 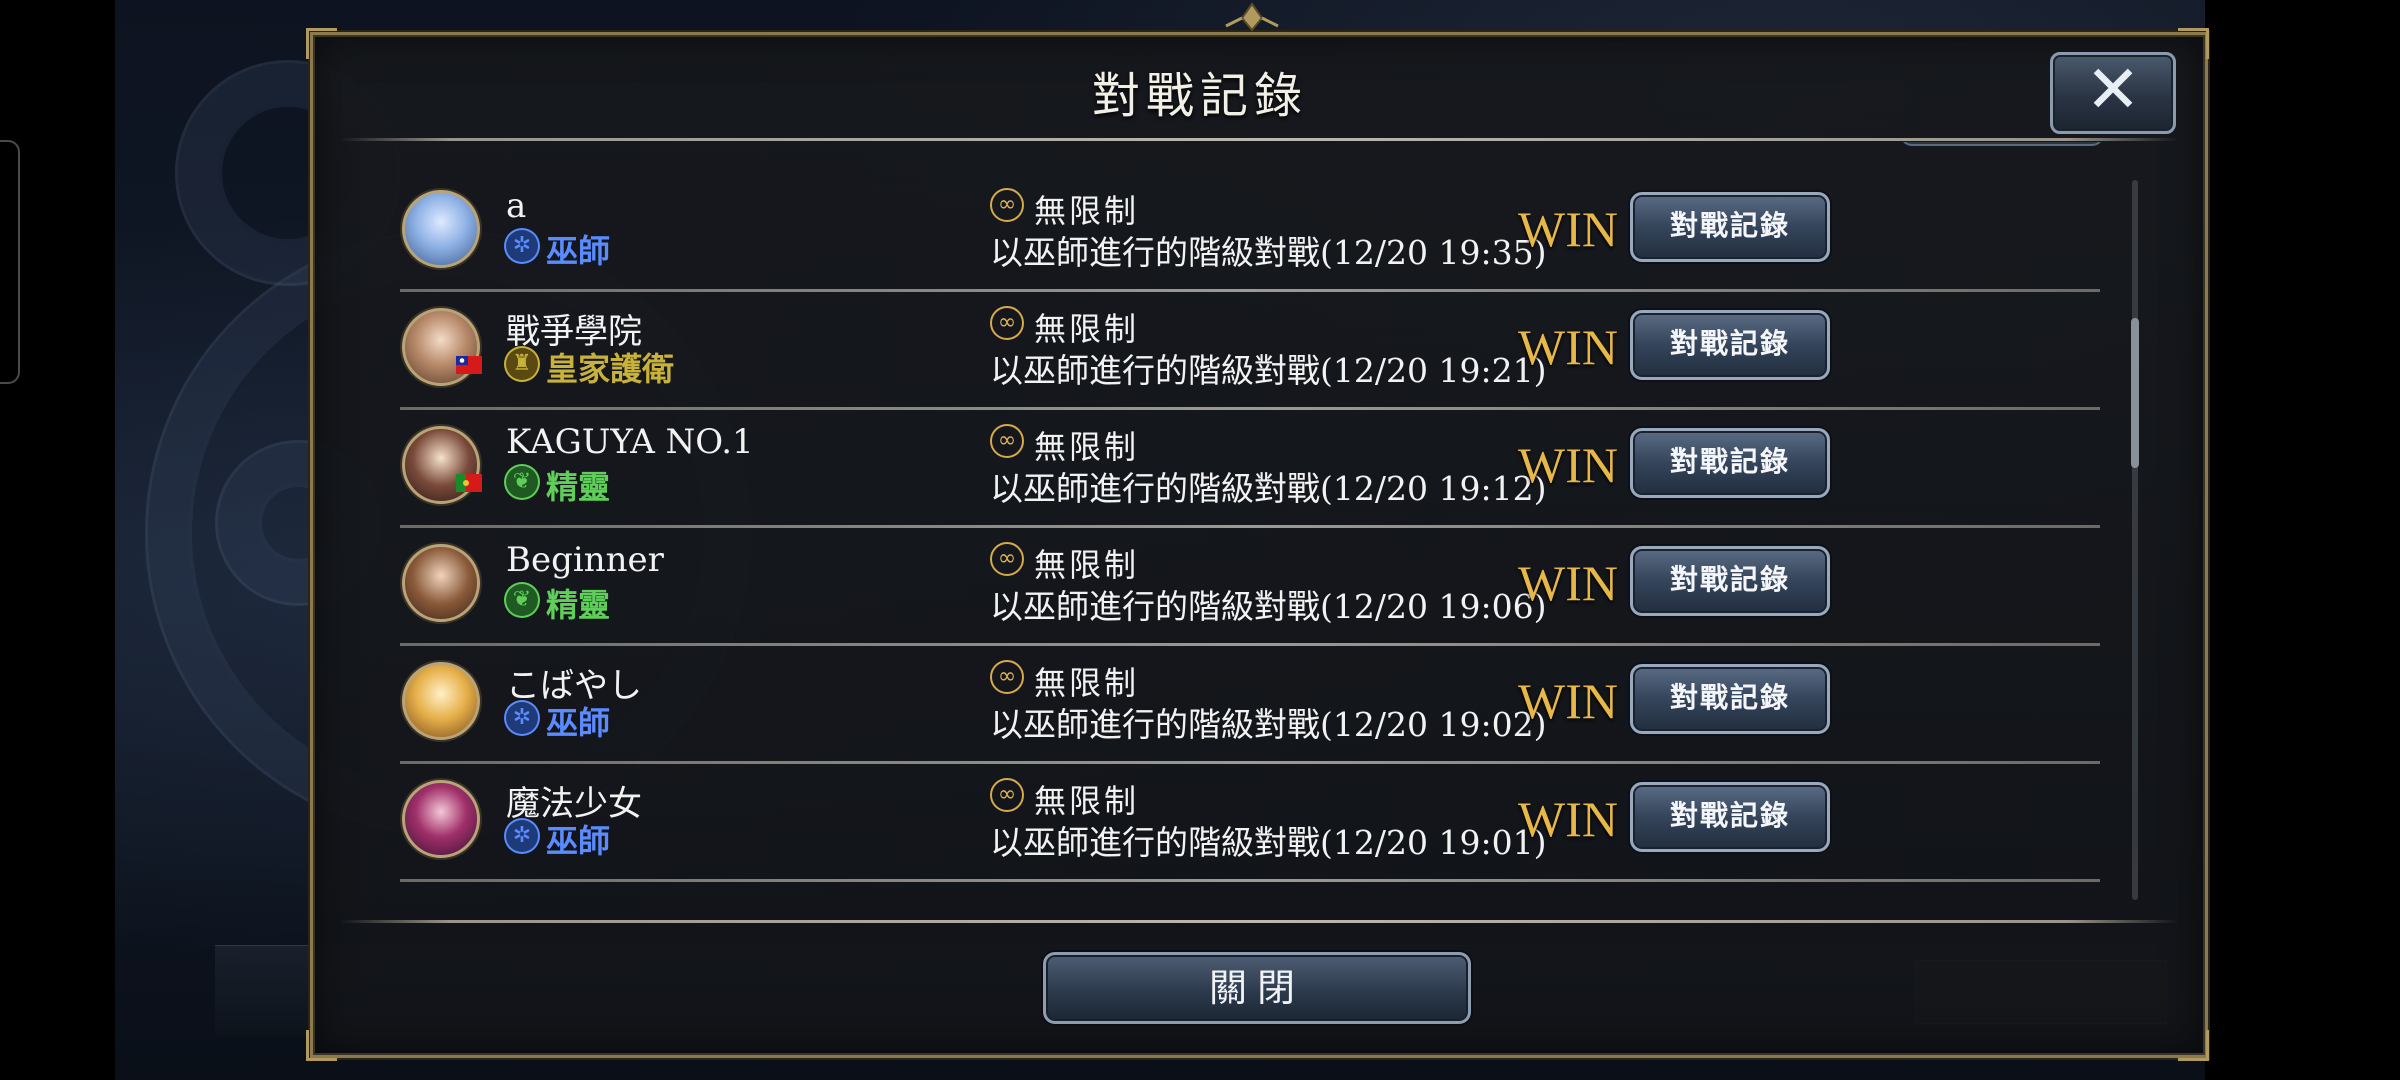 What do you see at coordinates (610, 369) in the screenshot?
I see `class-label: 皇家護衛` at bounding box center [610, 369].